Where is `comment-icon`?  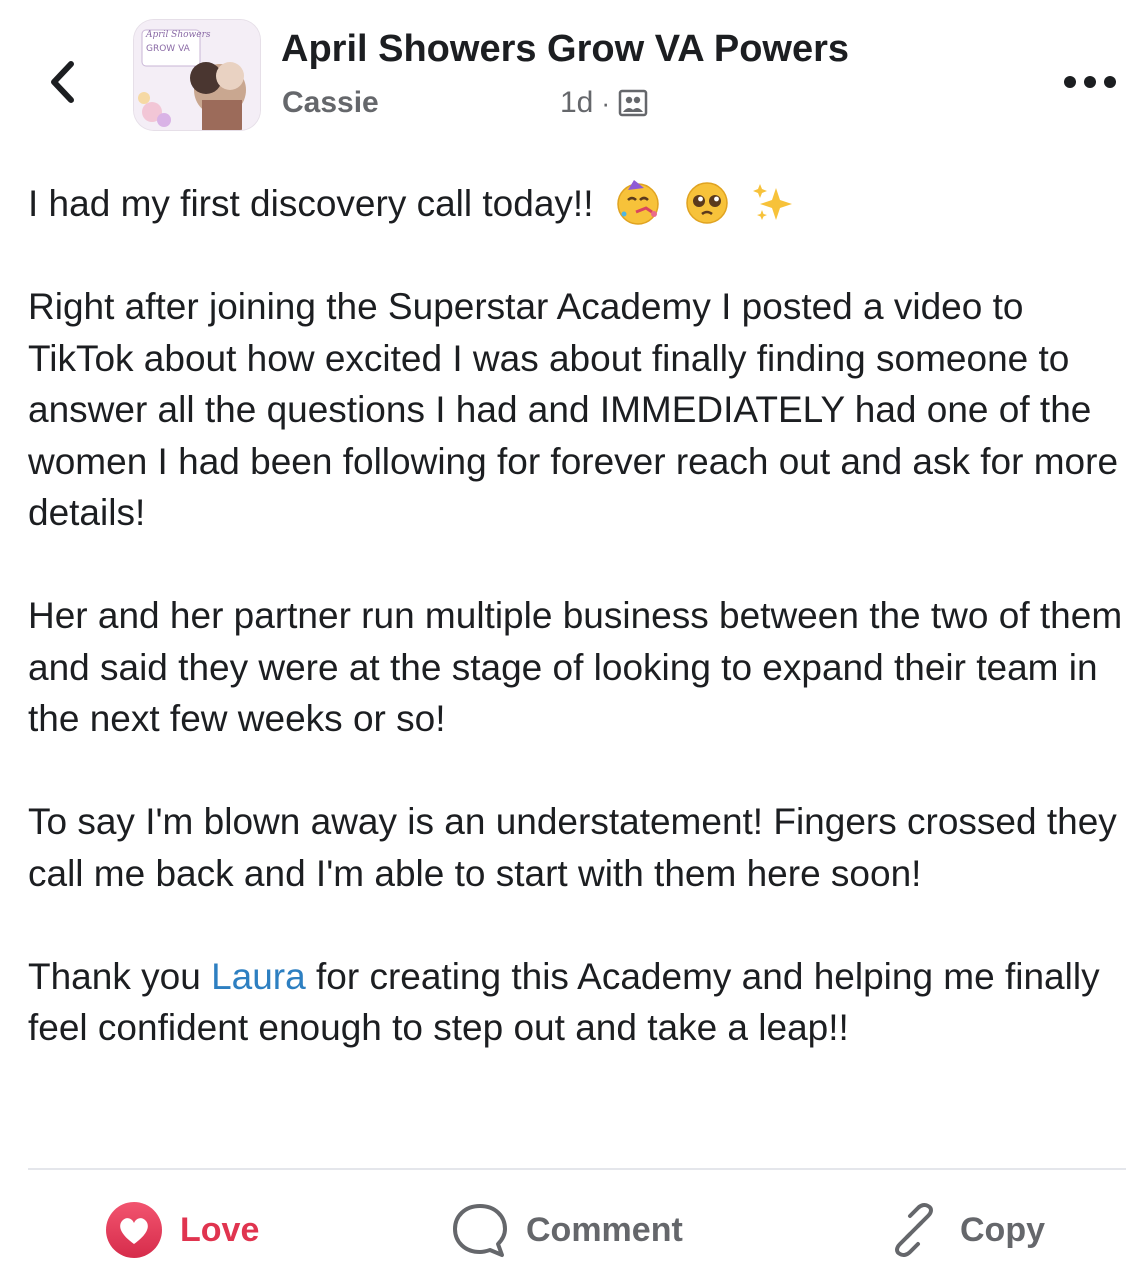
comment-icon is located at coordinates (480, 1230).